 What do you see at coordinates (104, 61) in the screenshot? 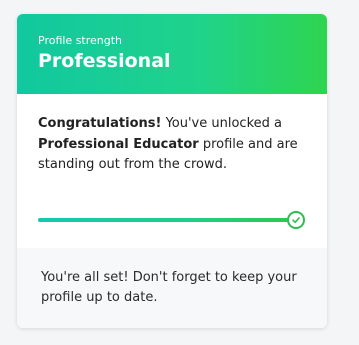
I see `profile-level-title: Professional` at bounding box center [104, 61].